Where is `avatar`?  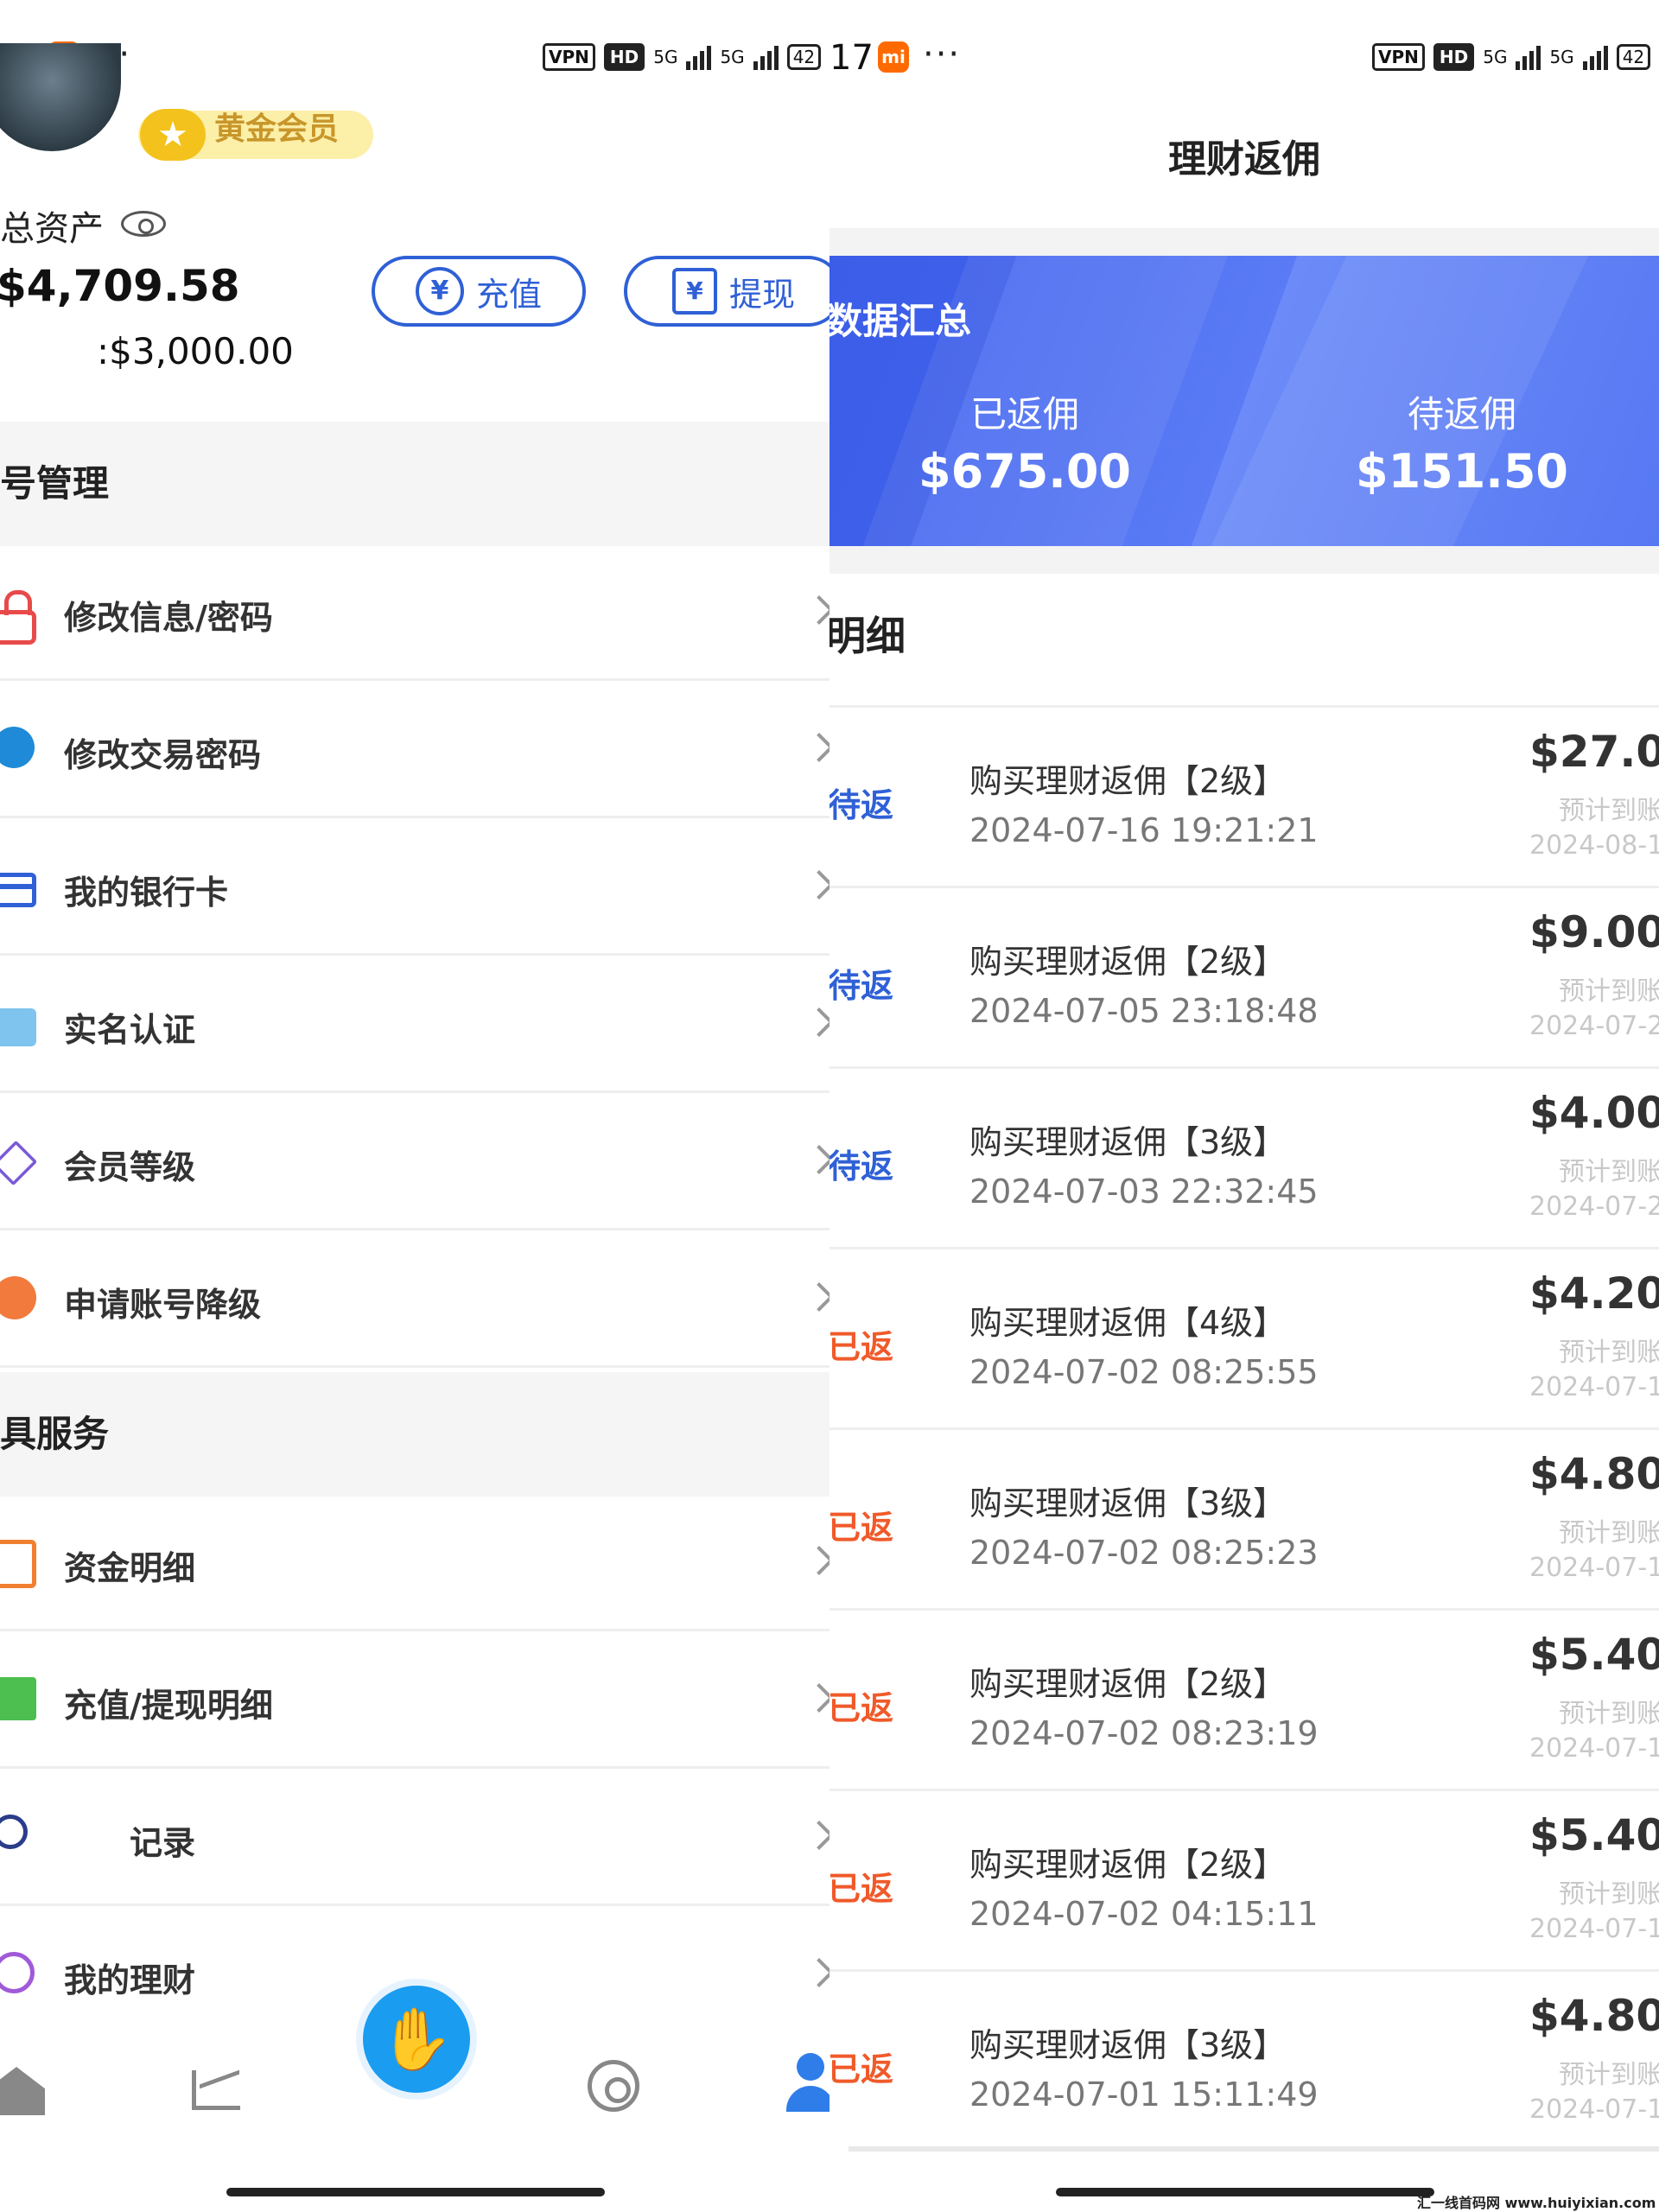 avatar is located at coordinates (61, 97).